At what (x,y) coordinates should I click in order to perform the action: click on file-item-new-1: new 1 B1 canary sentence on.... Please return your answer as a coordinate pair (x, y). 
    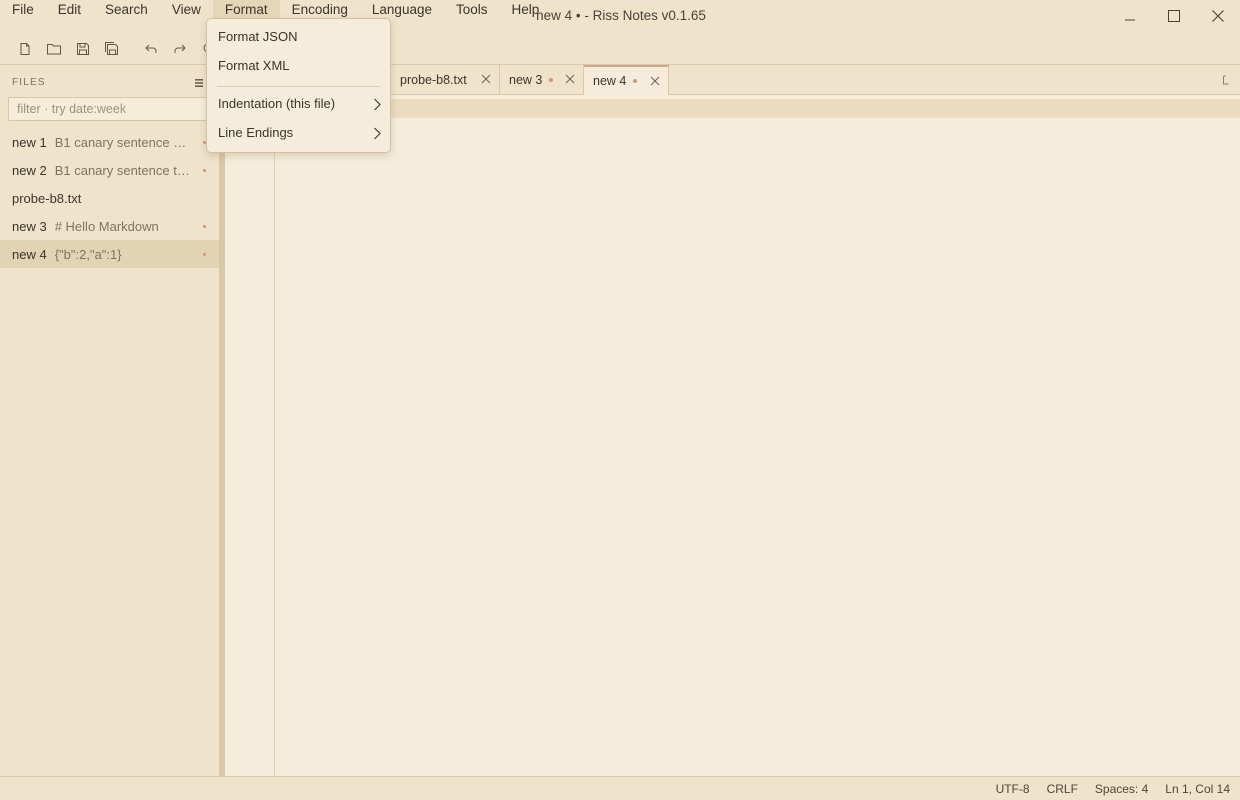
    Looking at the image, I should click on (109, 142).